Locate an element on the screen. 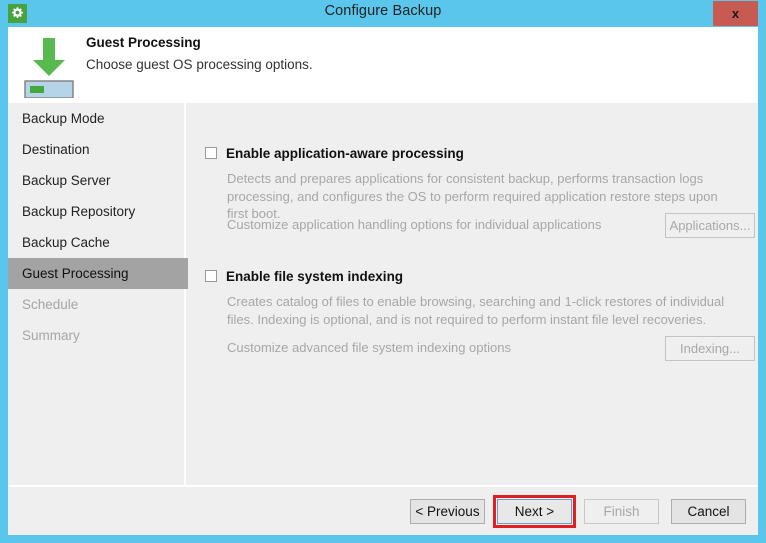 This screenshot has height=543, width=766. sidebar-item-label: Backup Repository is located at coordinates (79, 211).